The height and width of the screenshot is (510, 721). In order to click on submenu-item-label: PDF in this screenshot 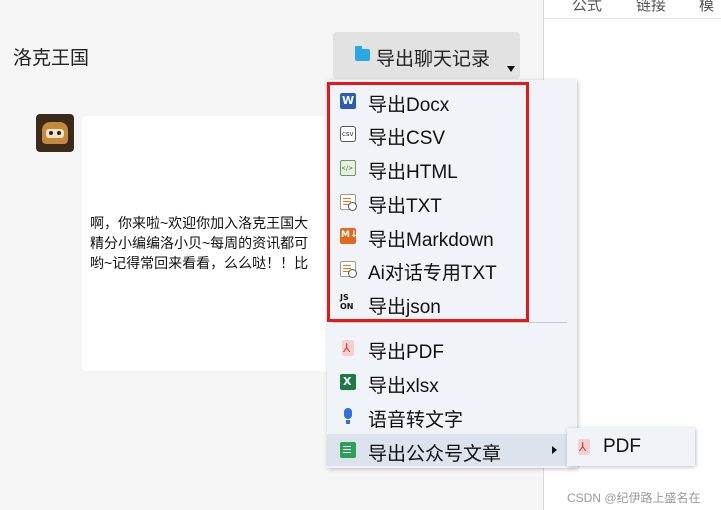, I will do `click(622, 446)`.